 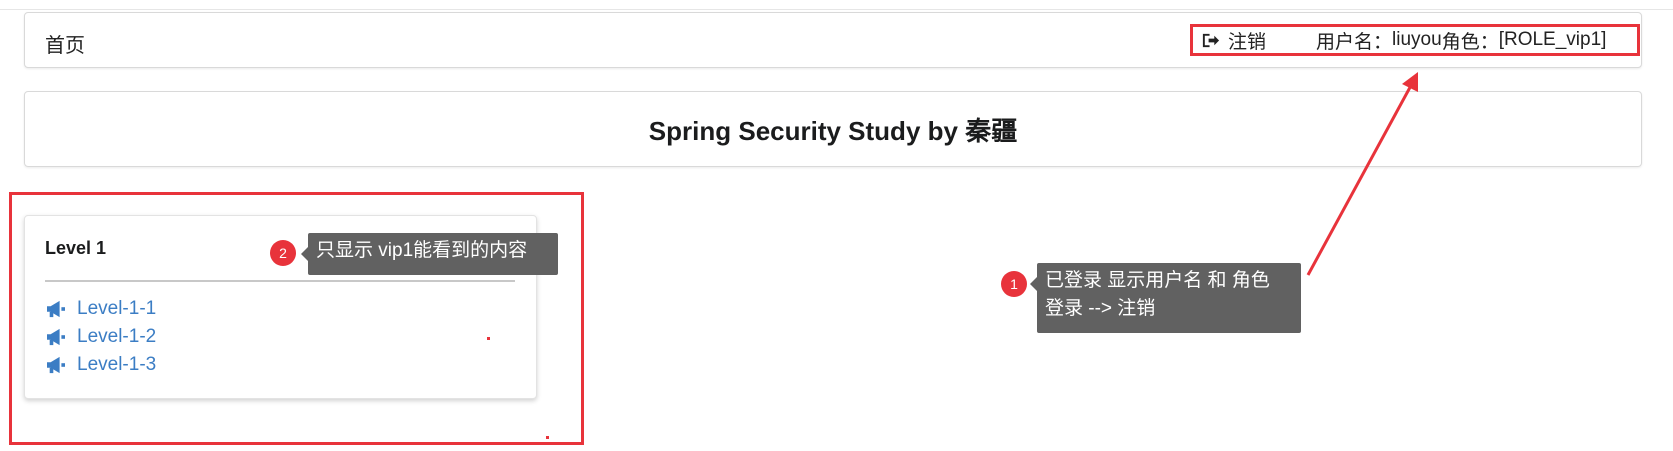 I want to click on role-label: 角色：, so click(x=1470, y=42).